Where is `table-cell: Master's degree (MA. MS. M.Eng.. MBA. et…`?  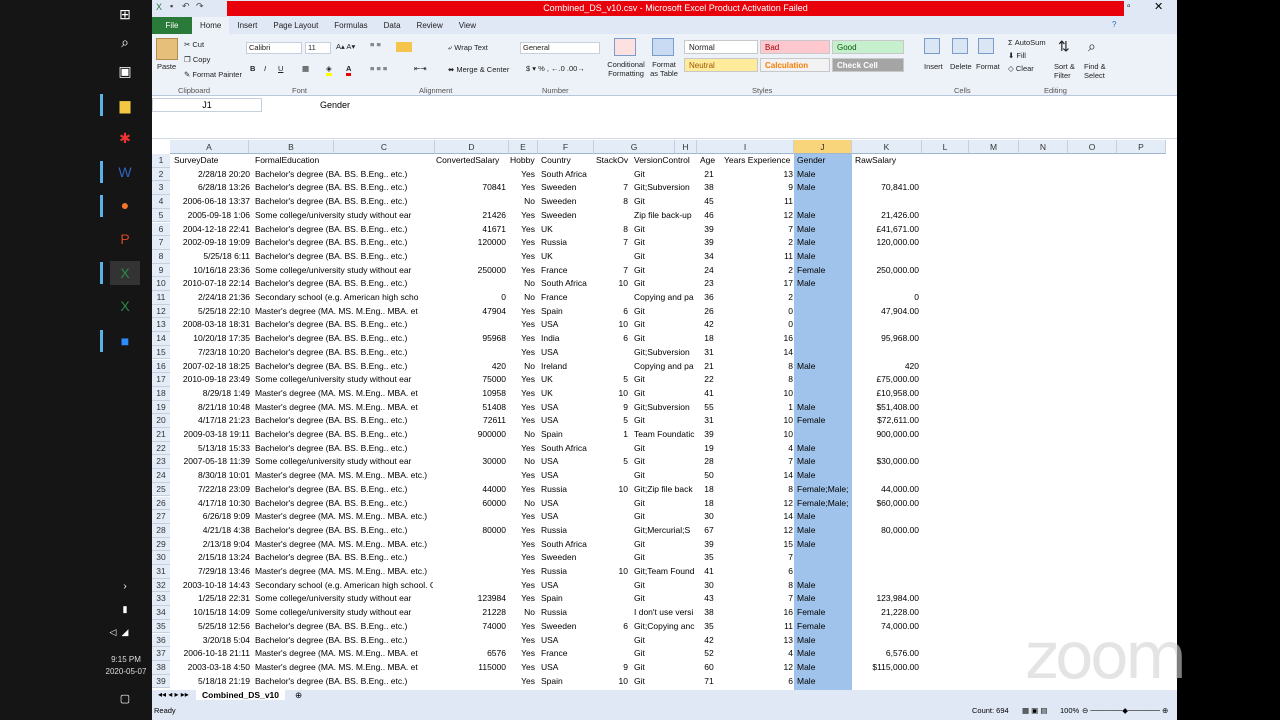
table-cell: Master's degree (MA. MS. M.Eng.. MBA. et… is located at coordinates (343, 517).